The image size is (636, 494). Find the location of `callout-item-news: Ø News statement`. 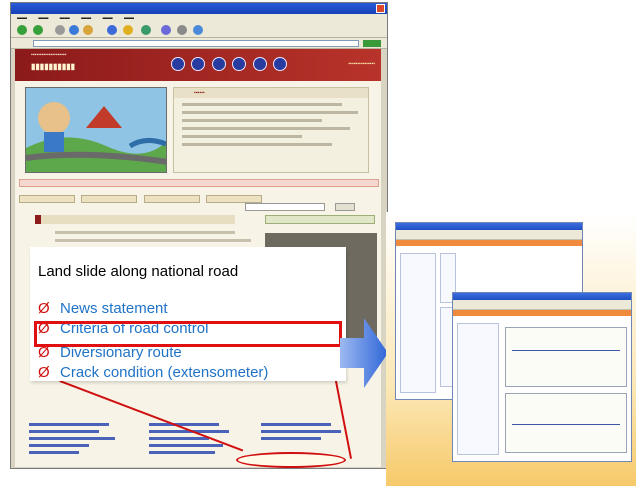

callout-item-news: Ø News statement is located at coordinates (103, 309).